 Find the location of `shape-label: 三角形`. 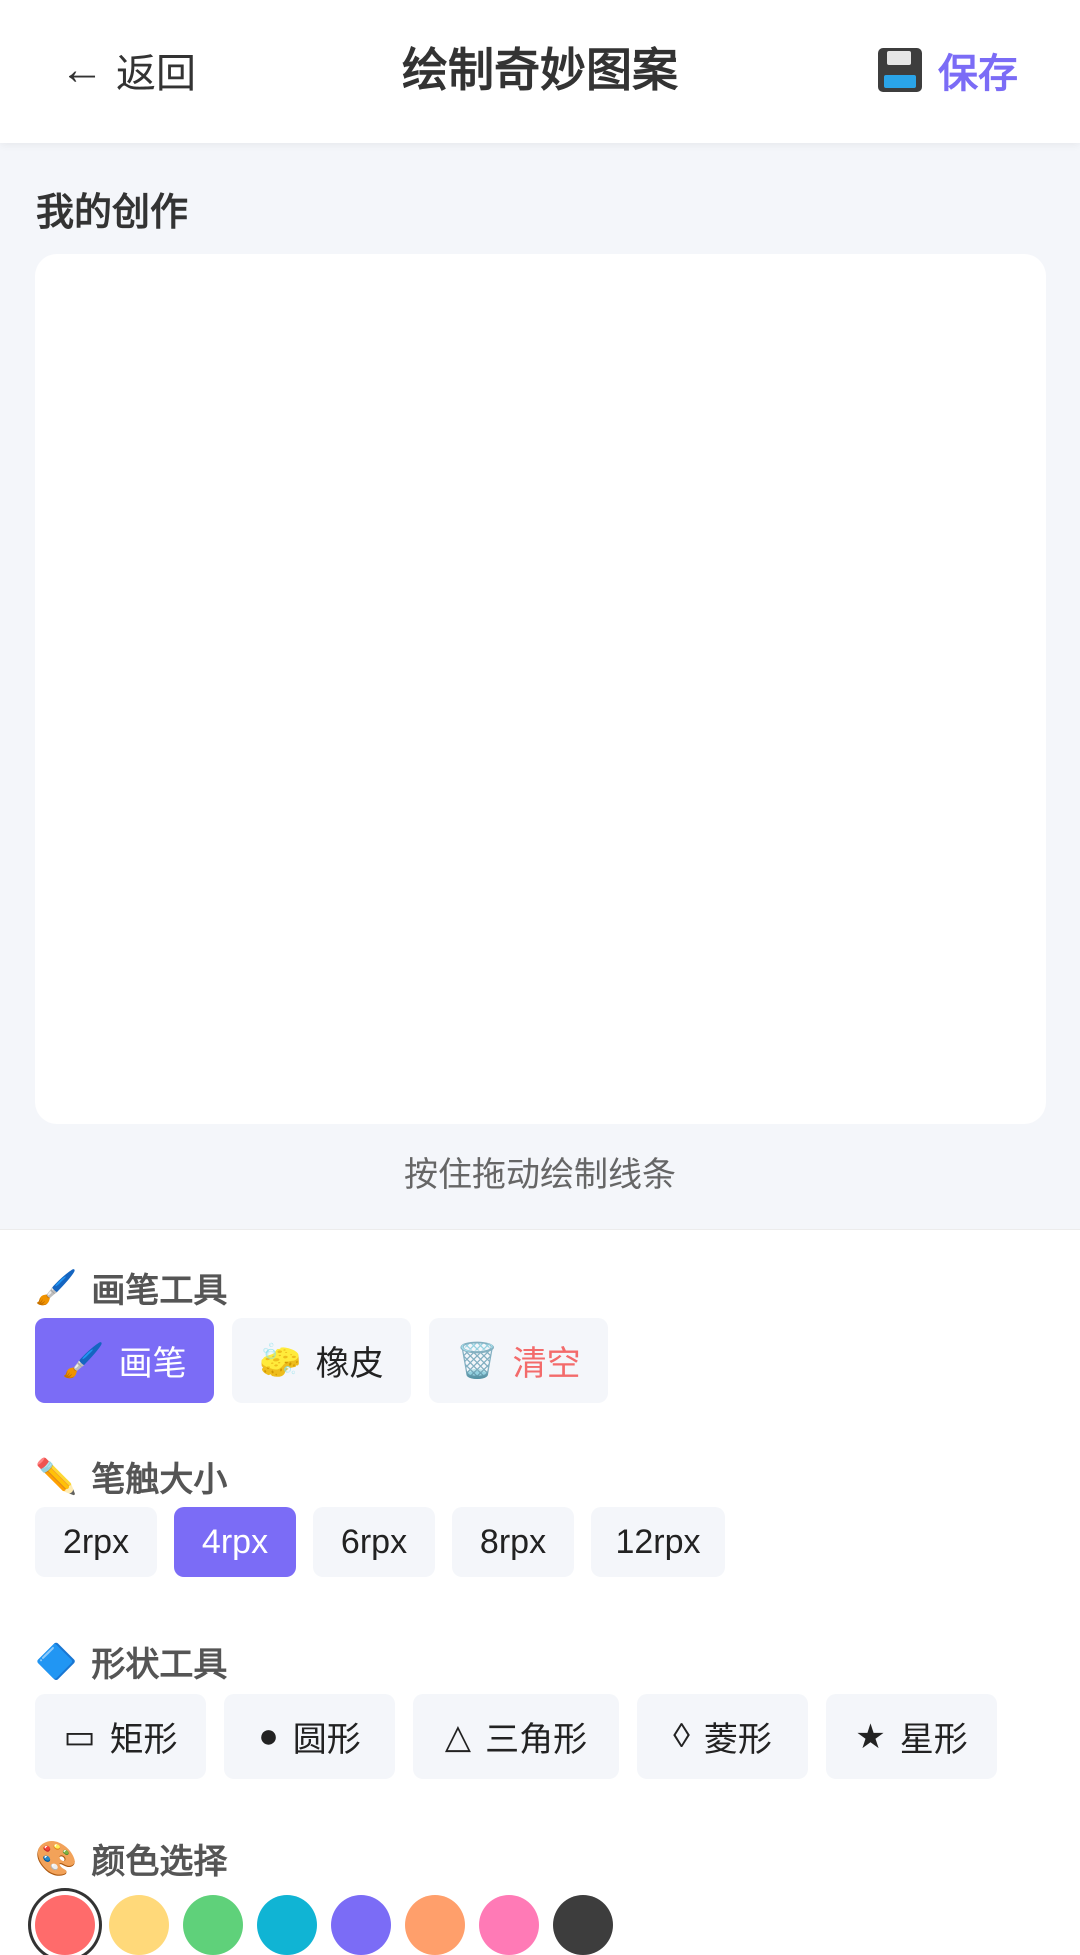

shape-label: 三角形 is located at coordinates (536, 1740).